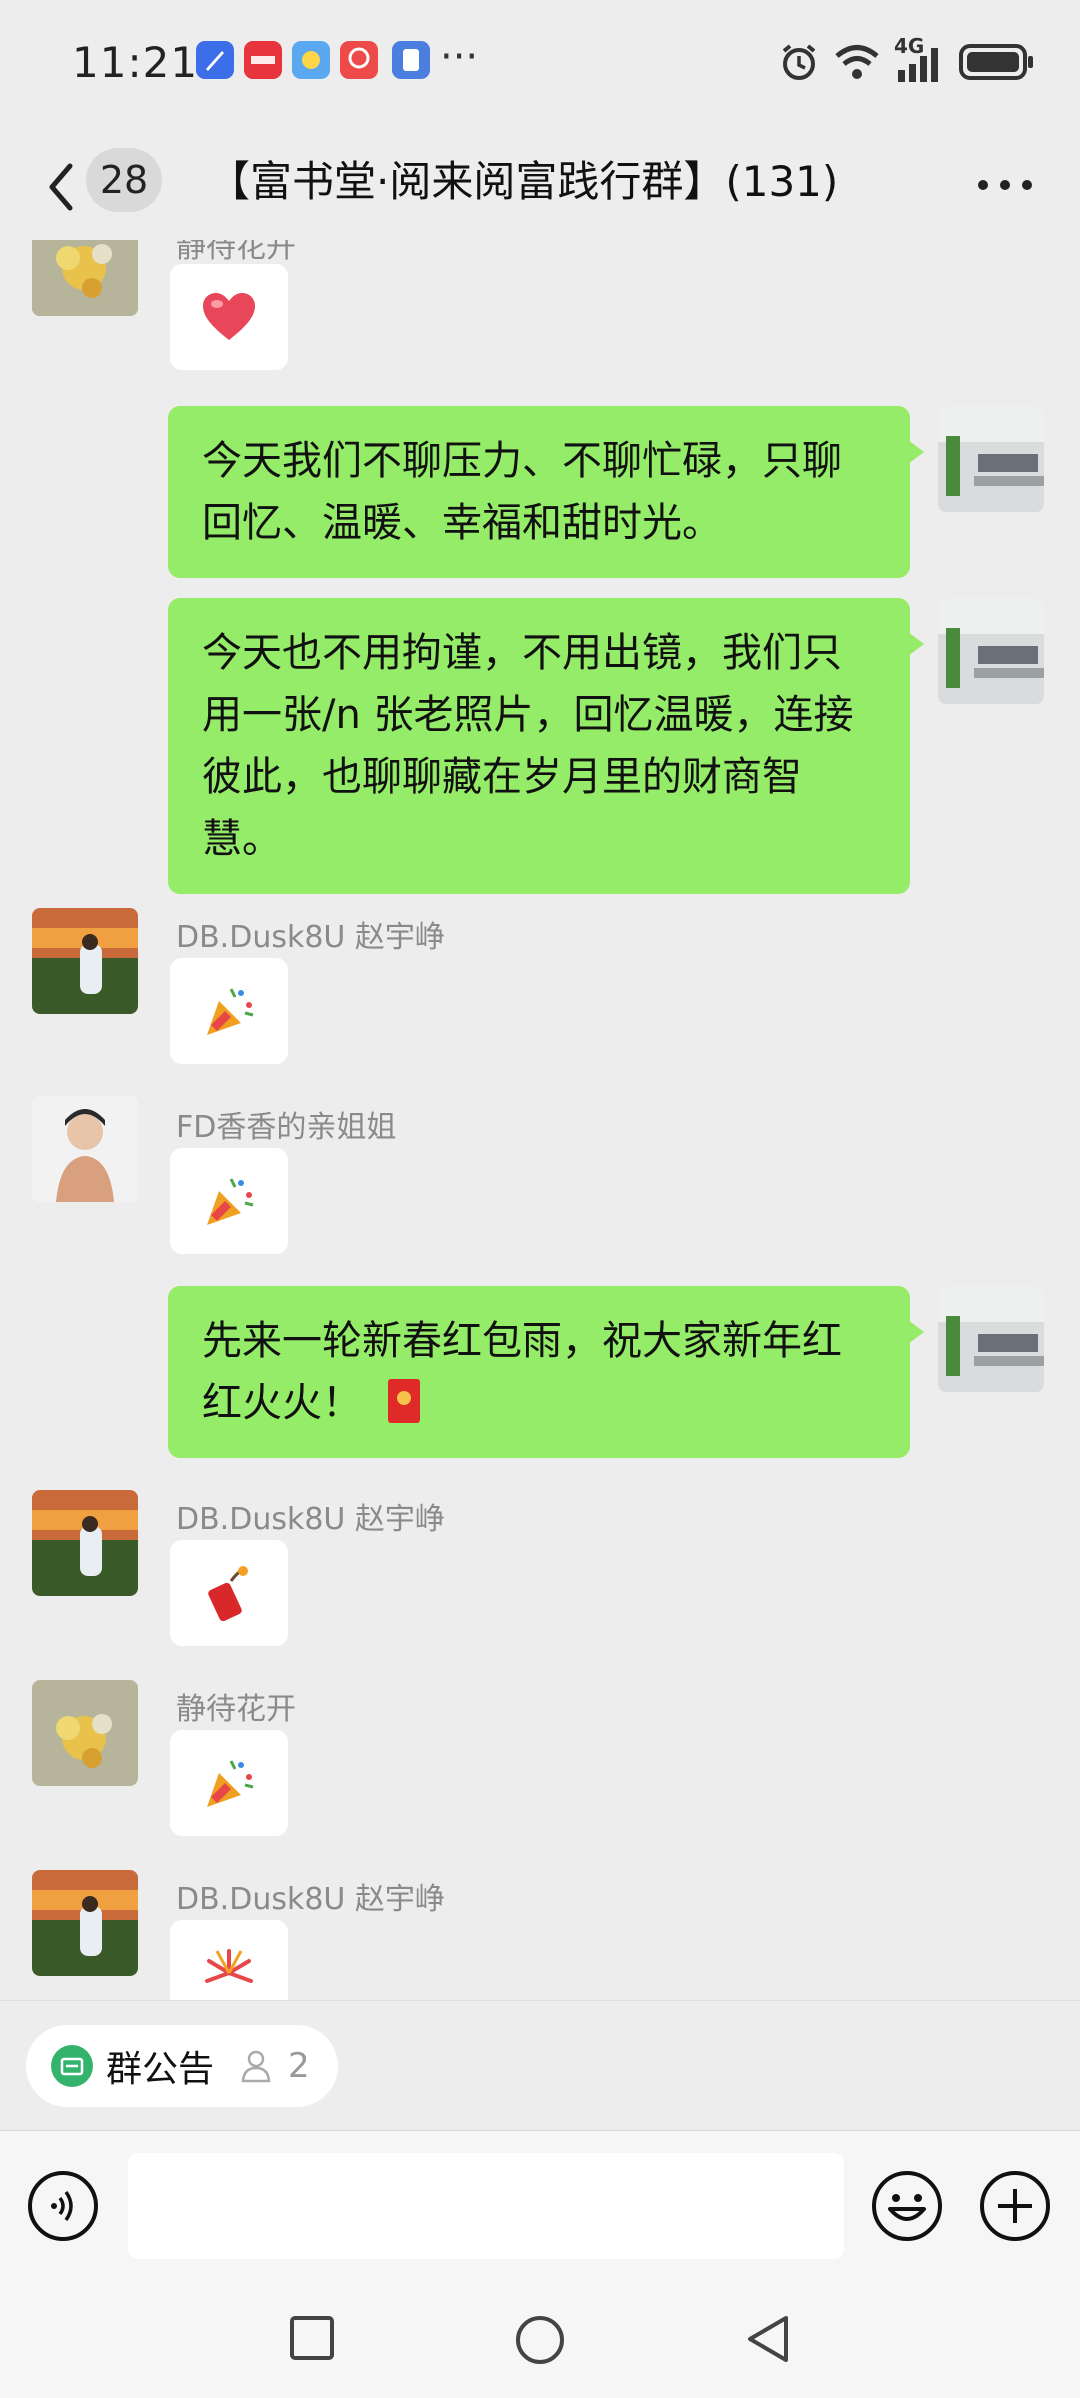 This screenshot has height=2398, width=1080. What do you see at coordinates (522, 1372) in the screenshot?
I see `message-text: 先来一轮新春红包雨，祝大家新年红红火火！` at bounding box center [522, 1372].